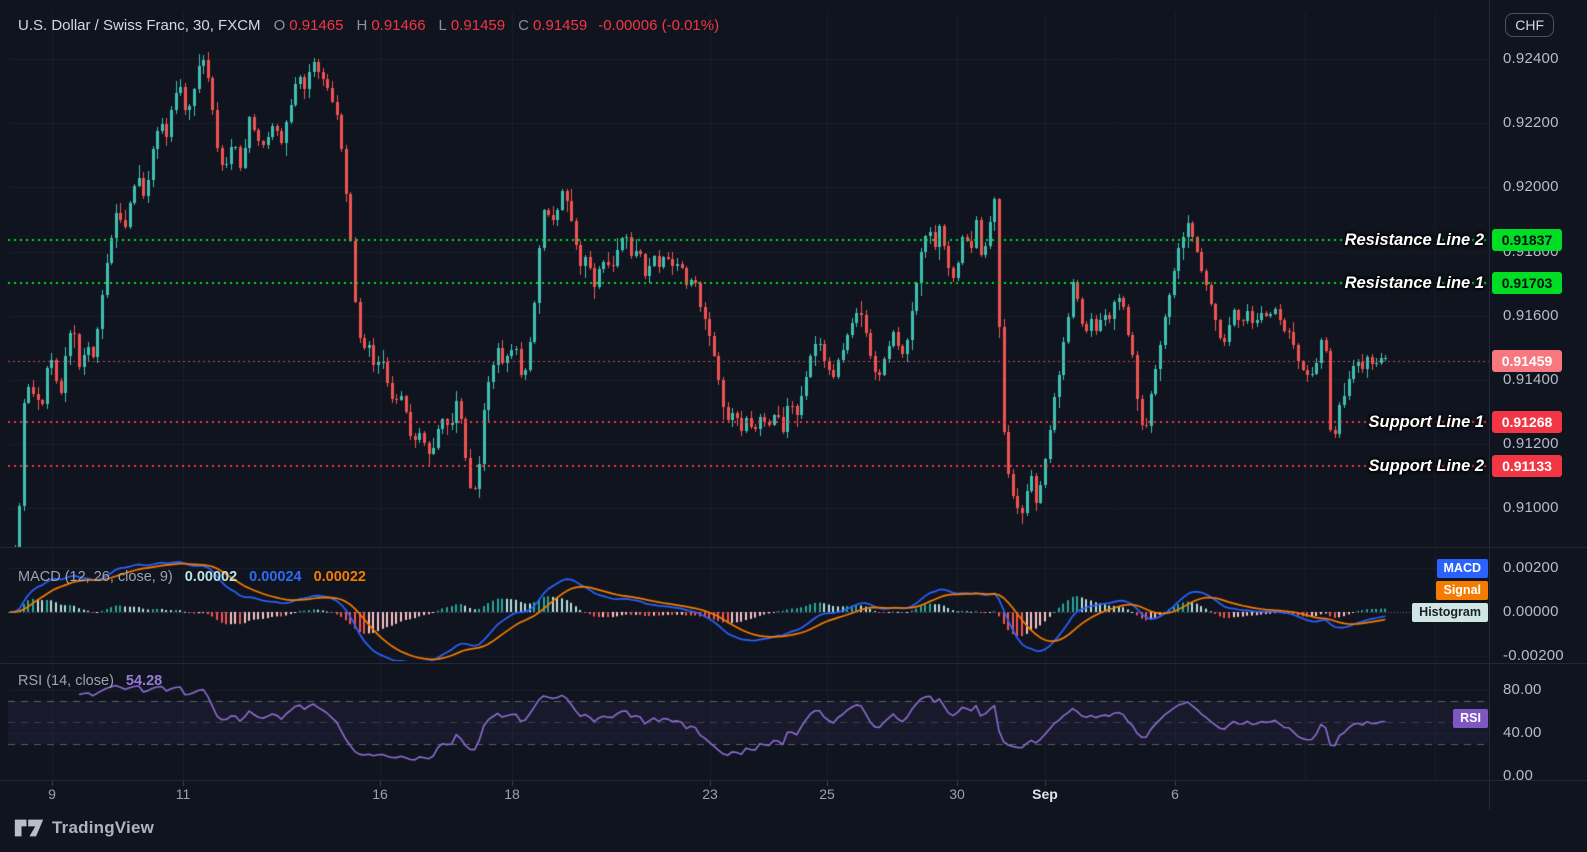  What do you see at coordinates (523, 25) in the screenshot?
I see `ohlc-close-label: C` at bounding box center [523, 25].